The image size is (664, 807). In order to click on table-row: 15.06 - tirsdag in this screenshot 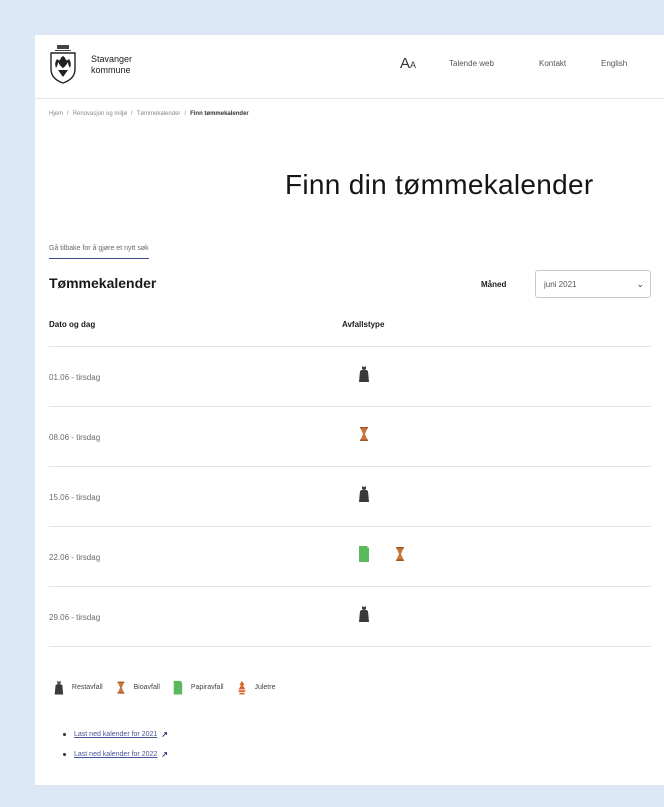, I will do `click(350, 497)`.